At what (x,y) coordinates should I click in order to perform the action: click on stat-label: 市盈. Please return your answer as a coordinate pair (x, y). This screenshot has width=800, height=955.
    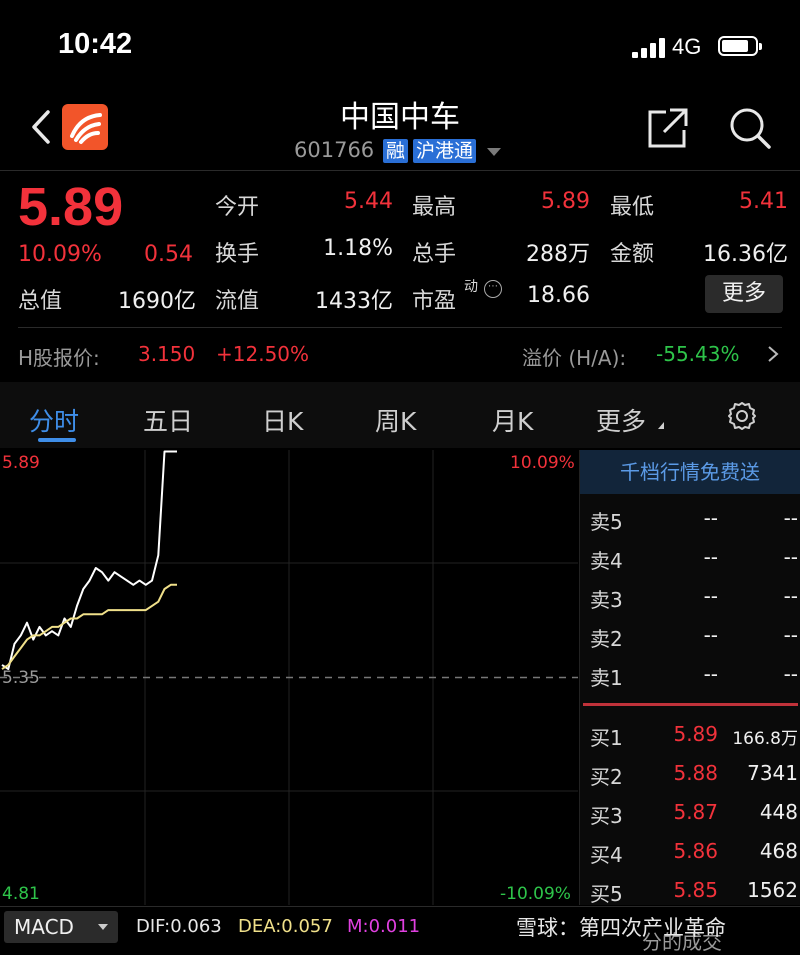
    Looking at the image, I should click on (434, 301).